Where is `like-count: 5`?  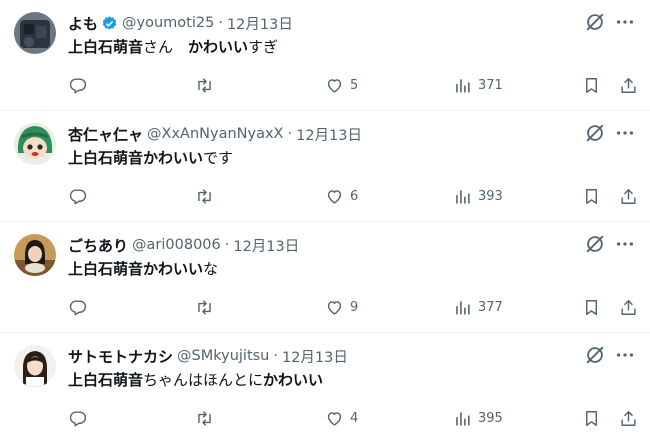 like-count: 5 is located at coordinates (354, 85).